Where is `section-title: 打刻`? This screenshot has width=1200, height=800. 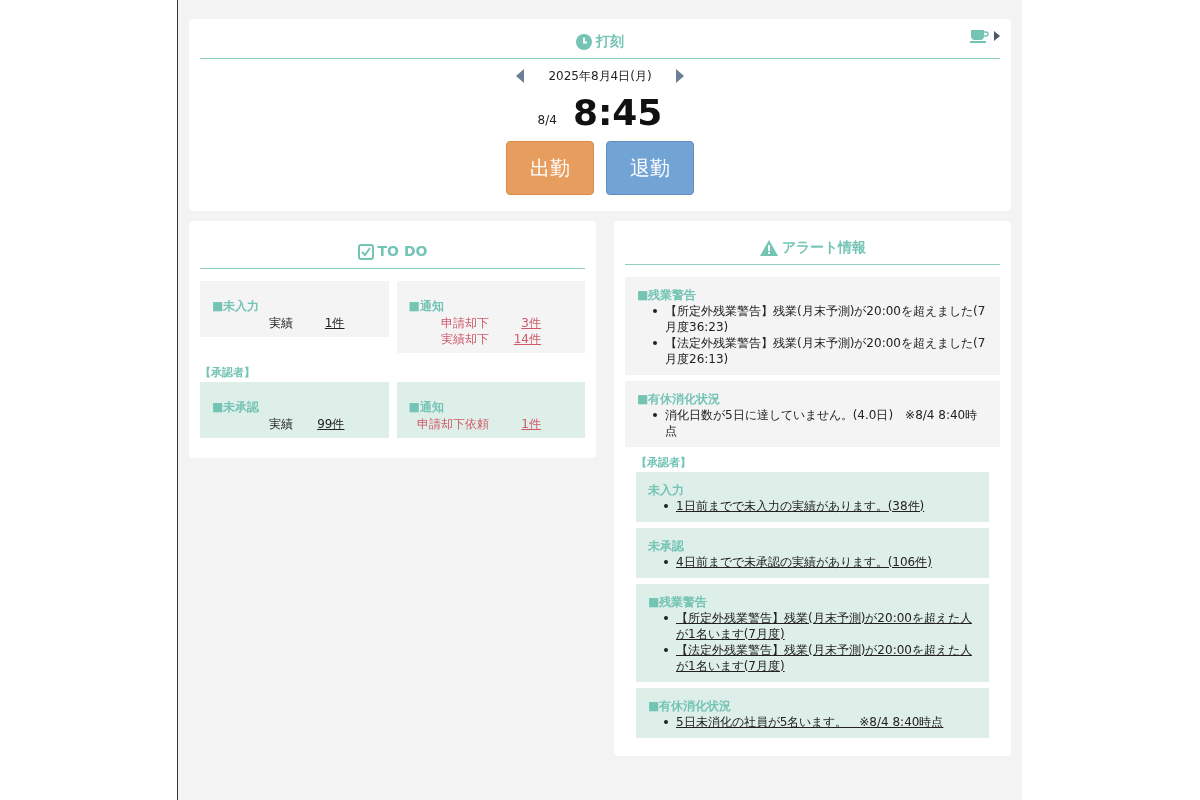
section-title: 打刻 is located at coordinates (610, 41).